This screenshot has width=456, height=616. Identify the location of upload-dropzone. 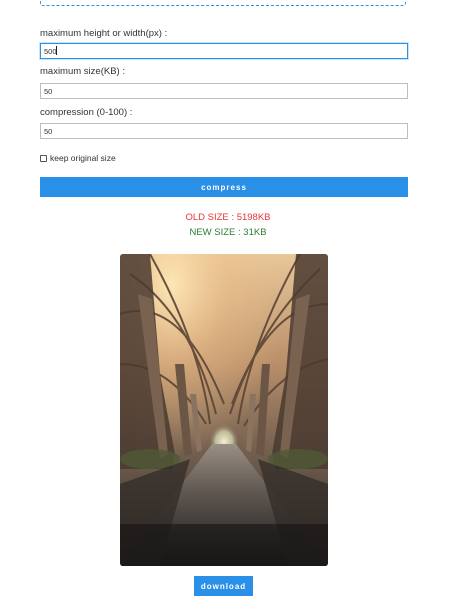
(223, 3).